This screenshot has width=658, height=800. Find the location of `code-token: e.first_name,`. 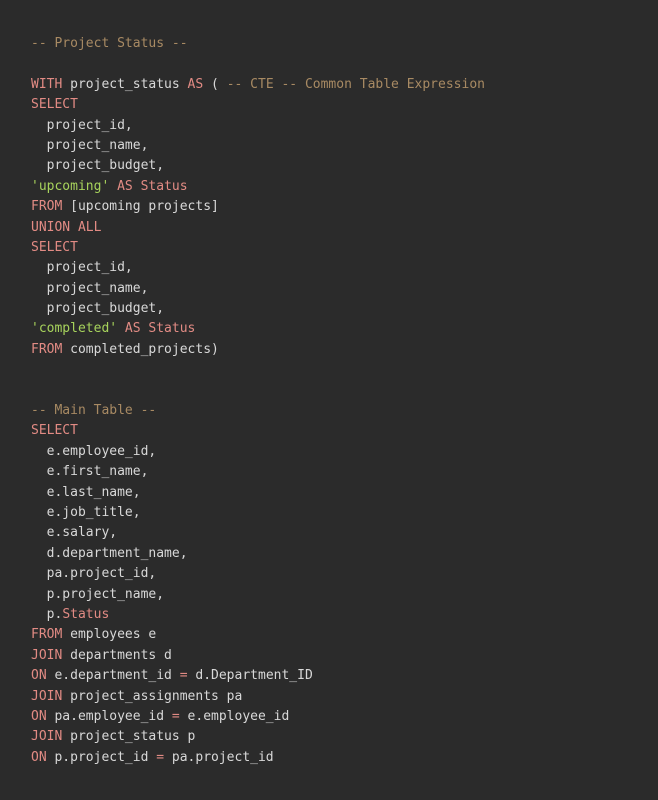

code-token: e.first_name, is located at coordinates (90, 472).